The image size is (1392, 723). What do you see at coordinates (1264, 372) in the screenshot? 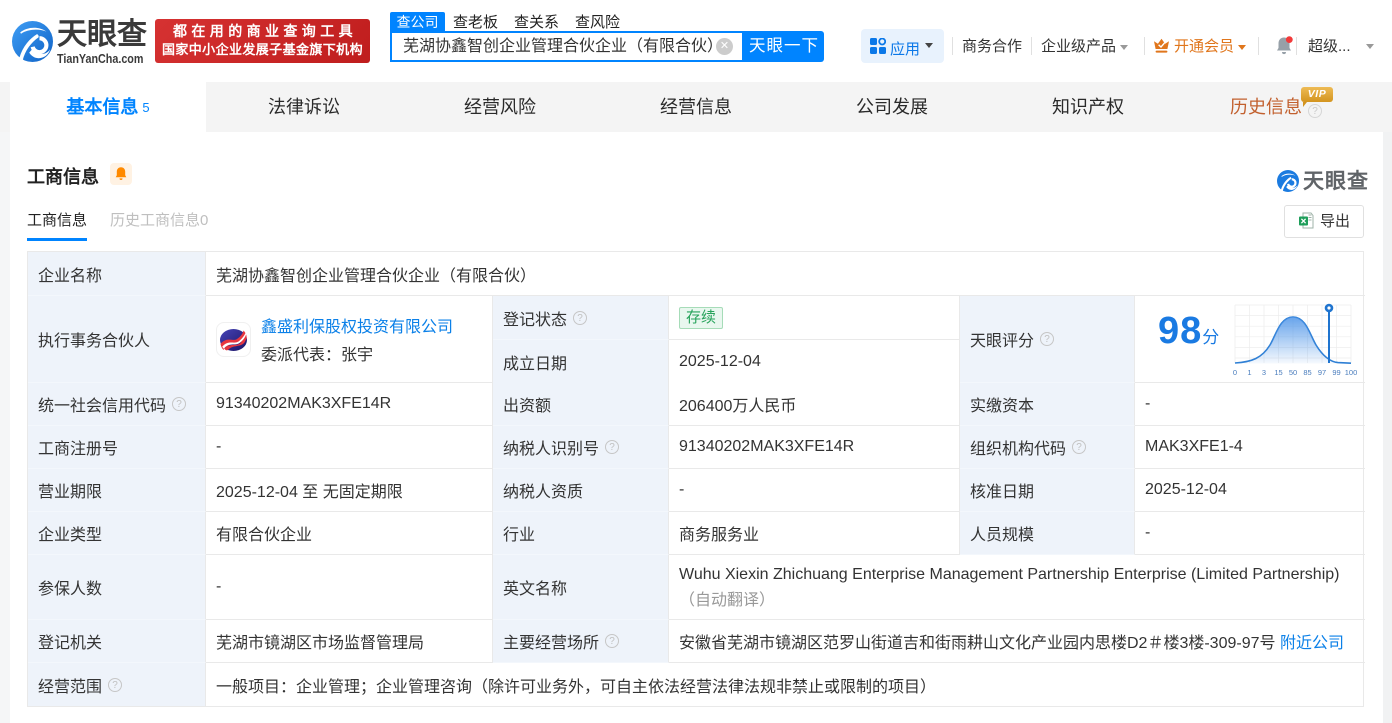
I see `svg-text: 3` at bounding box center [1264, 372].